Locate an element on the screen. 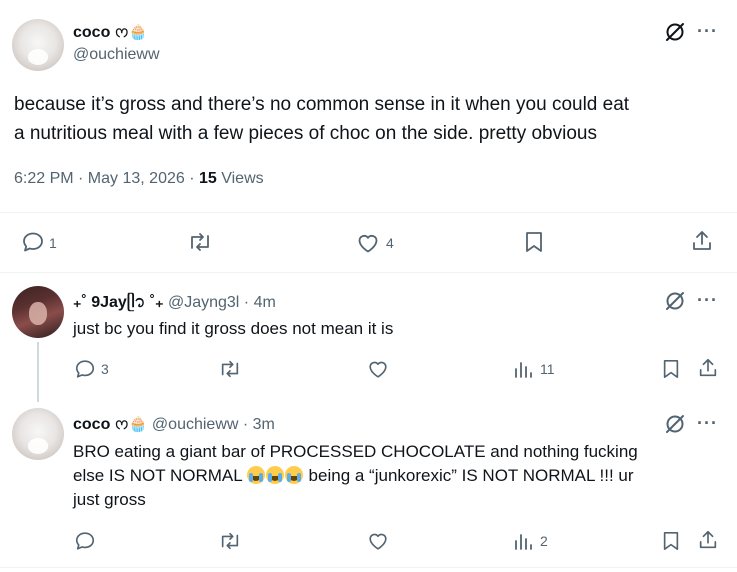 This screenshot has height=572, width=737. author-name-row: coco ᰔ🧁 is located at coordinates (110, 32).